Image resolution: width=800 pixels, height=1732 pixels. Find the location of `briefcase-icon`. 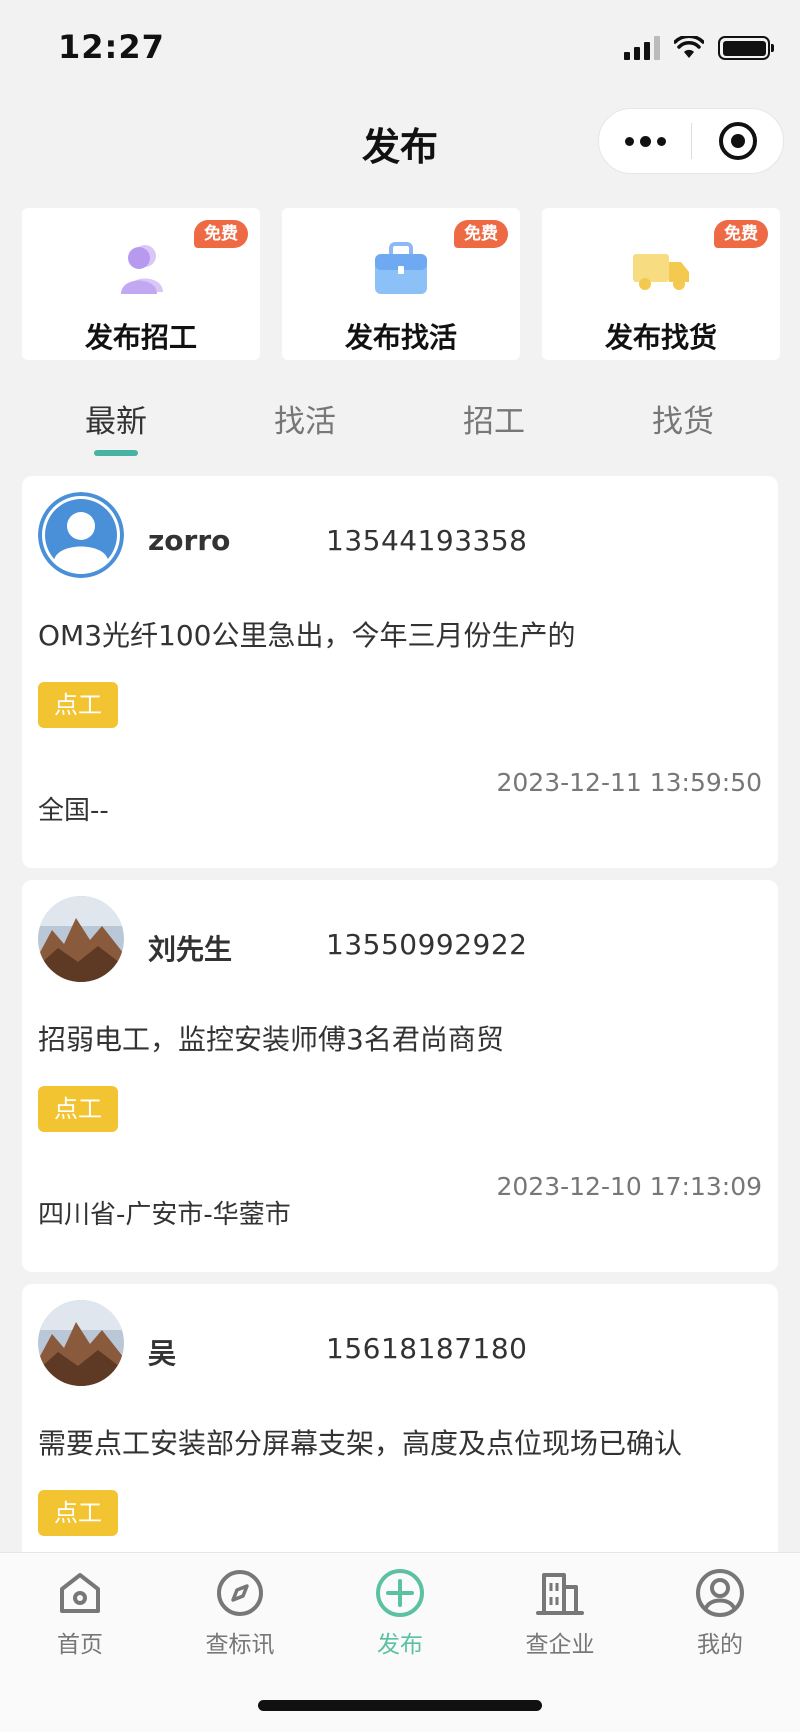

briefcase-icon is located at coordinates (401, 268).